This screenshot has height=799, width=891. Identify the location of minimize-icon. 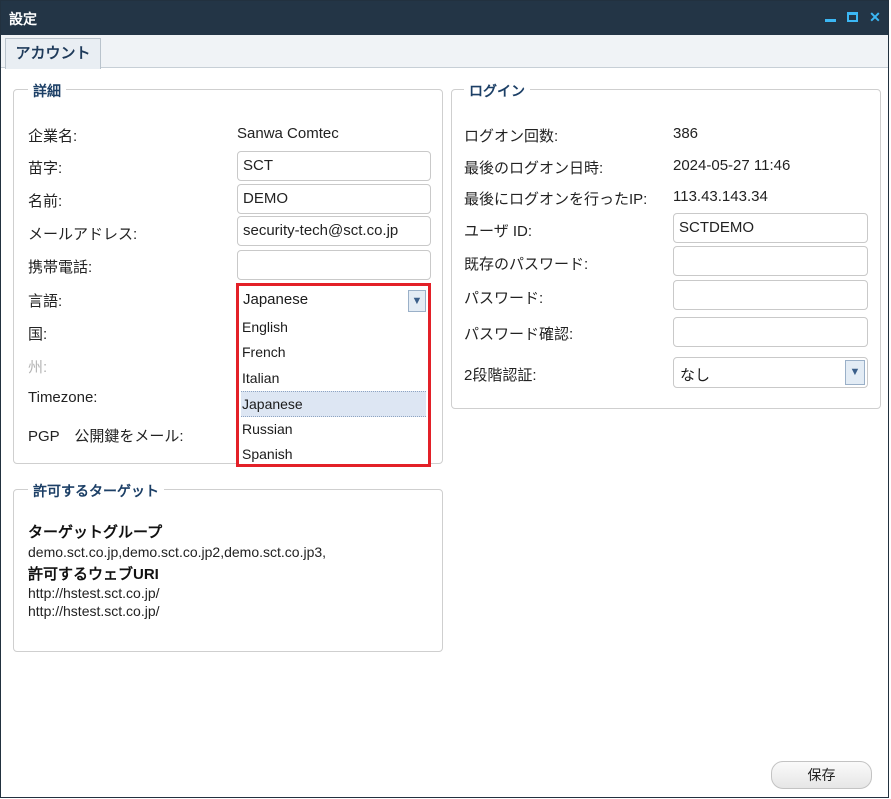
(830, 17).